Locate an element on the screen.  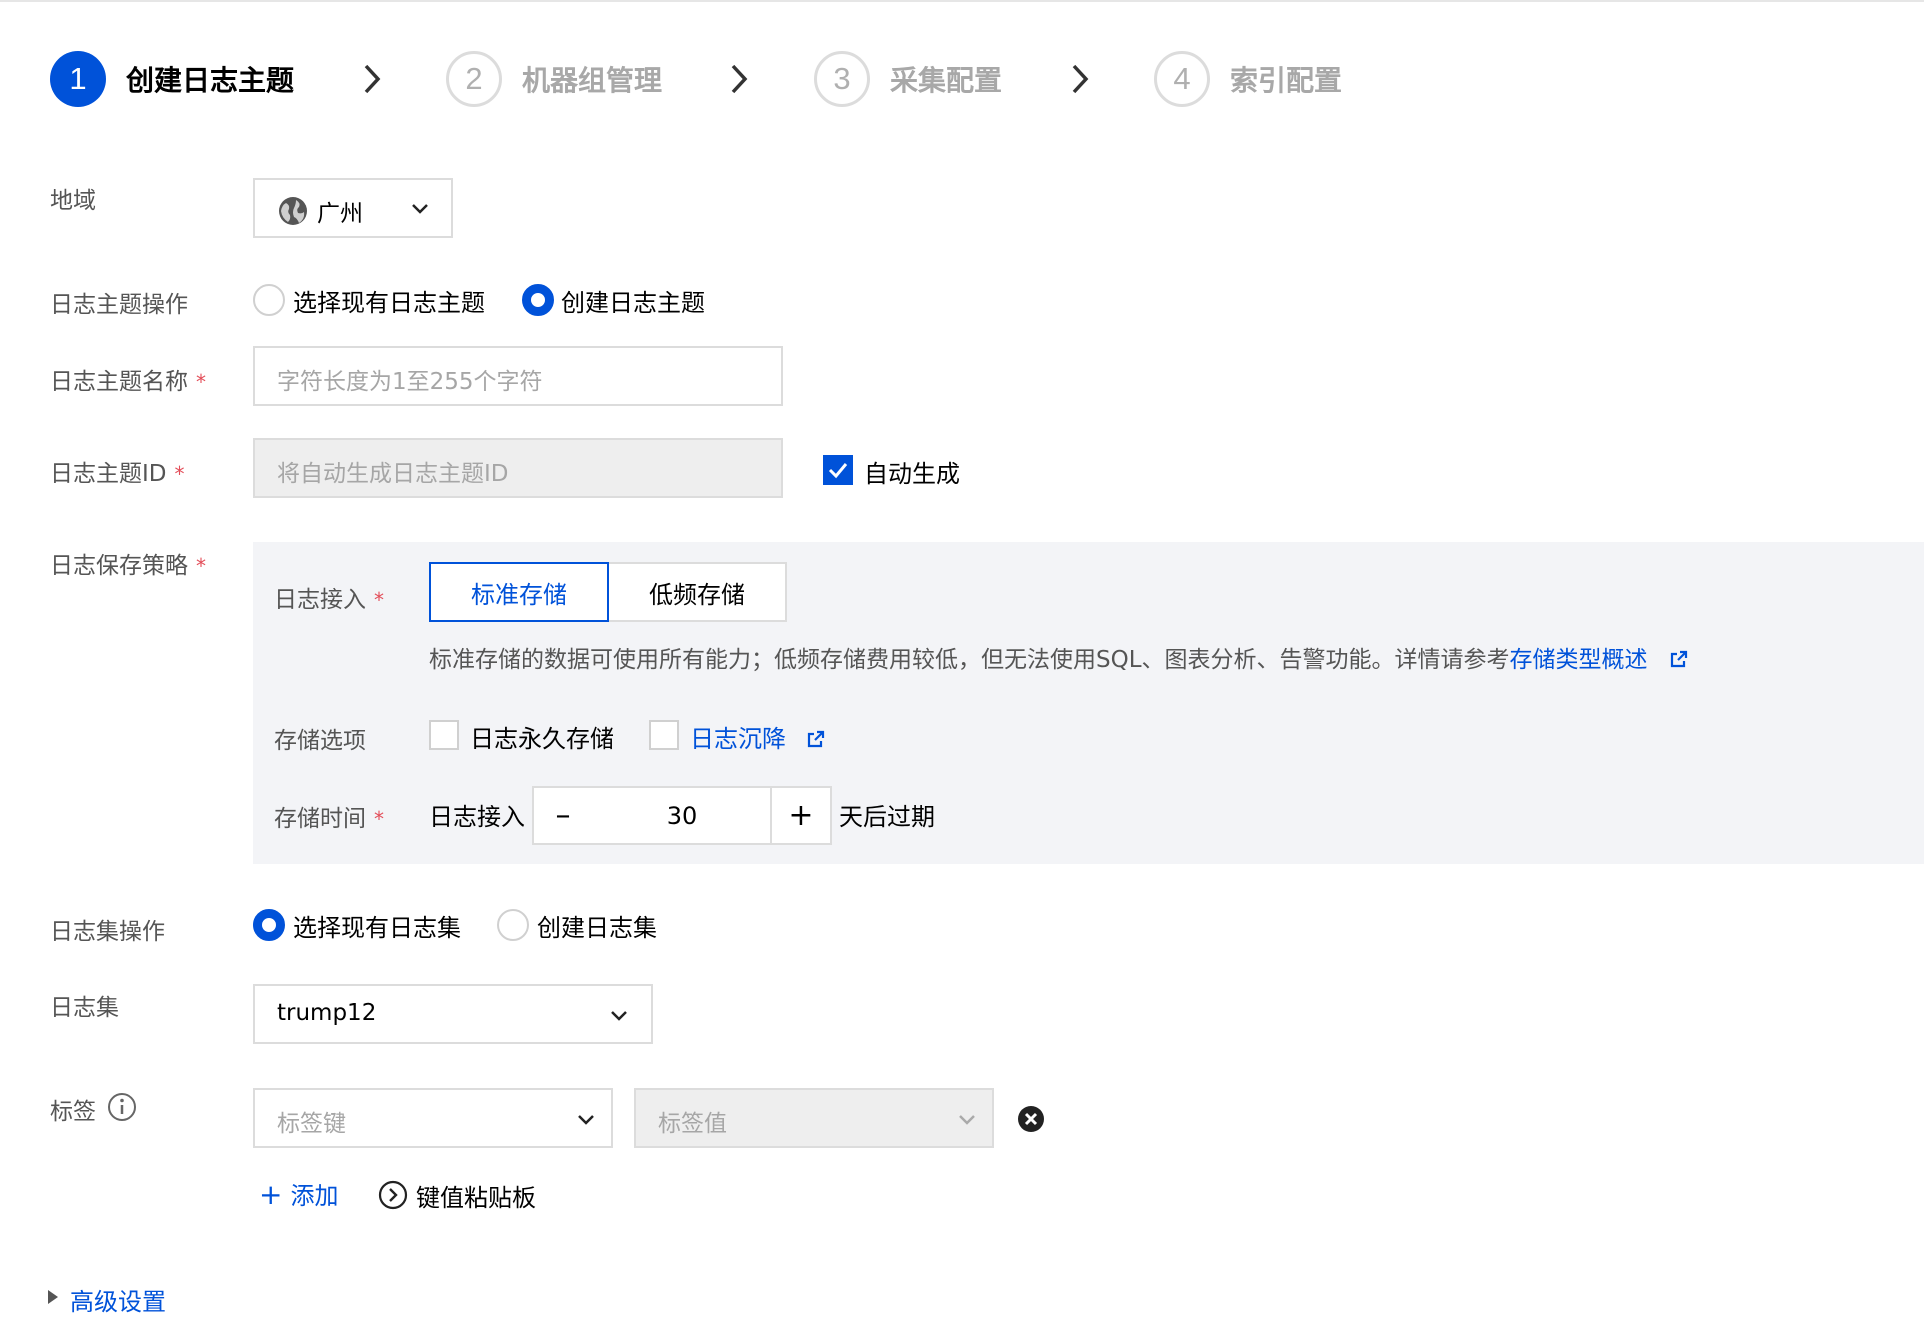
step-1: 1 创建日志主题 is located at coordinates (172, 79).